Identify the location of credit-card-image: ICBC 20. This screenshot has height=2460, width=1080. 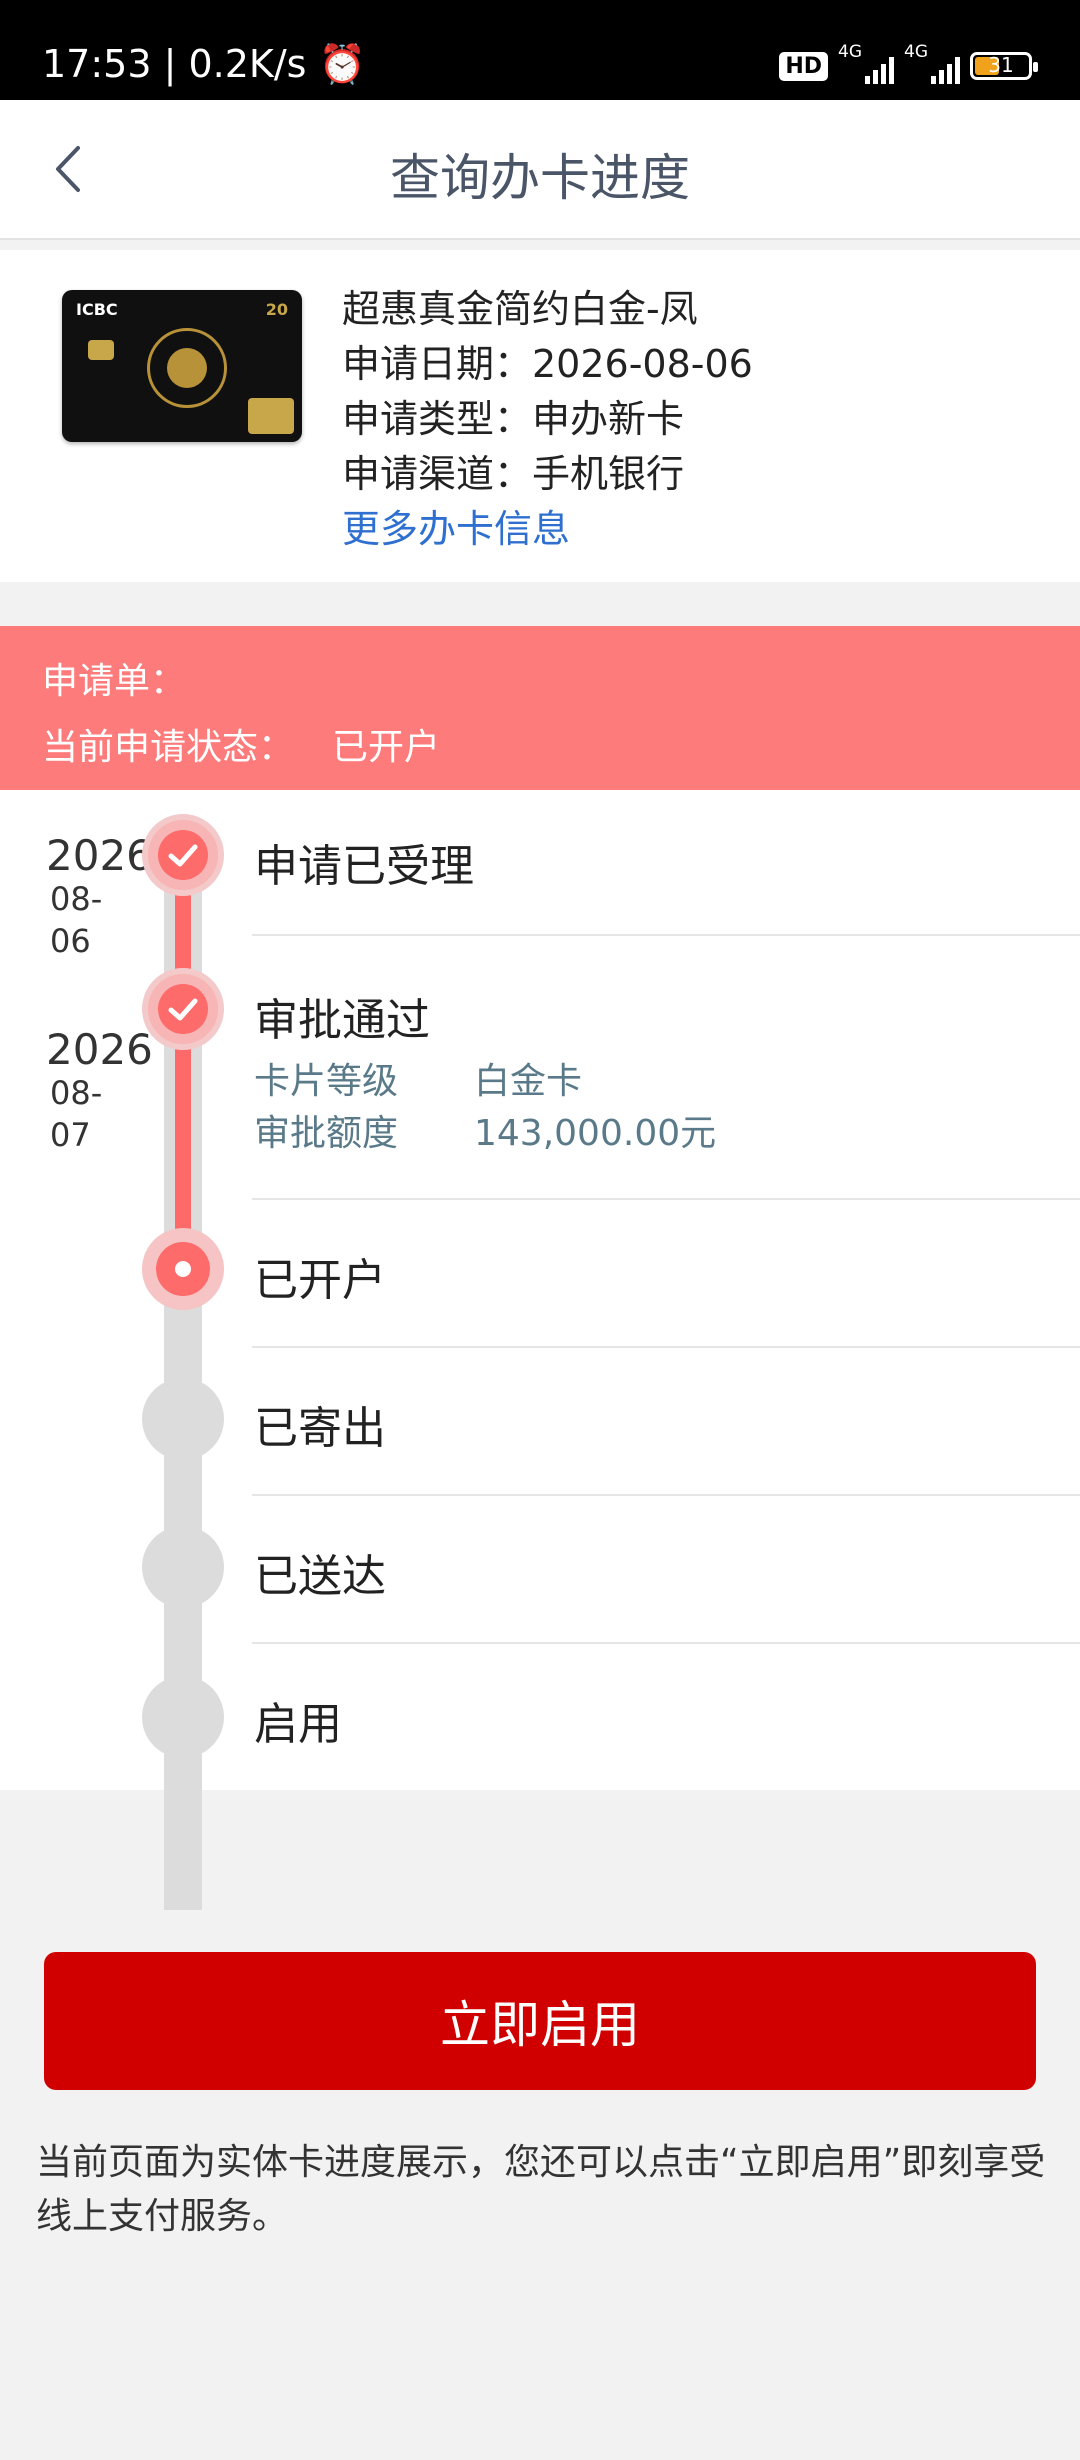
(182, 366).